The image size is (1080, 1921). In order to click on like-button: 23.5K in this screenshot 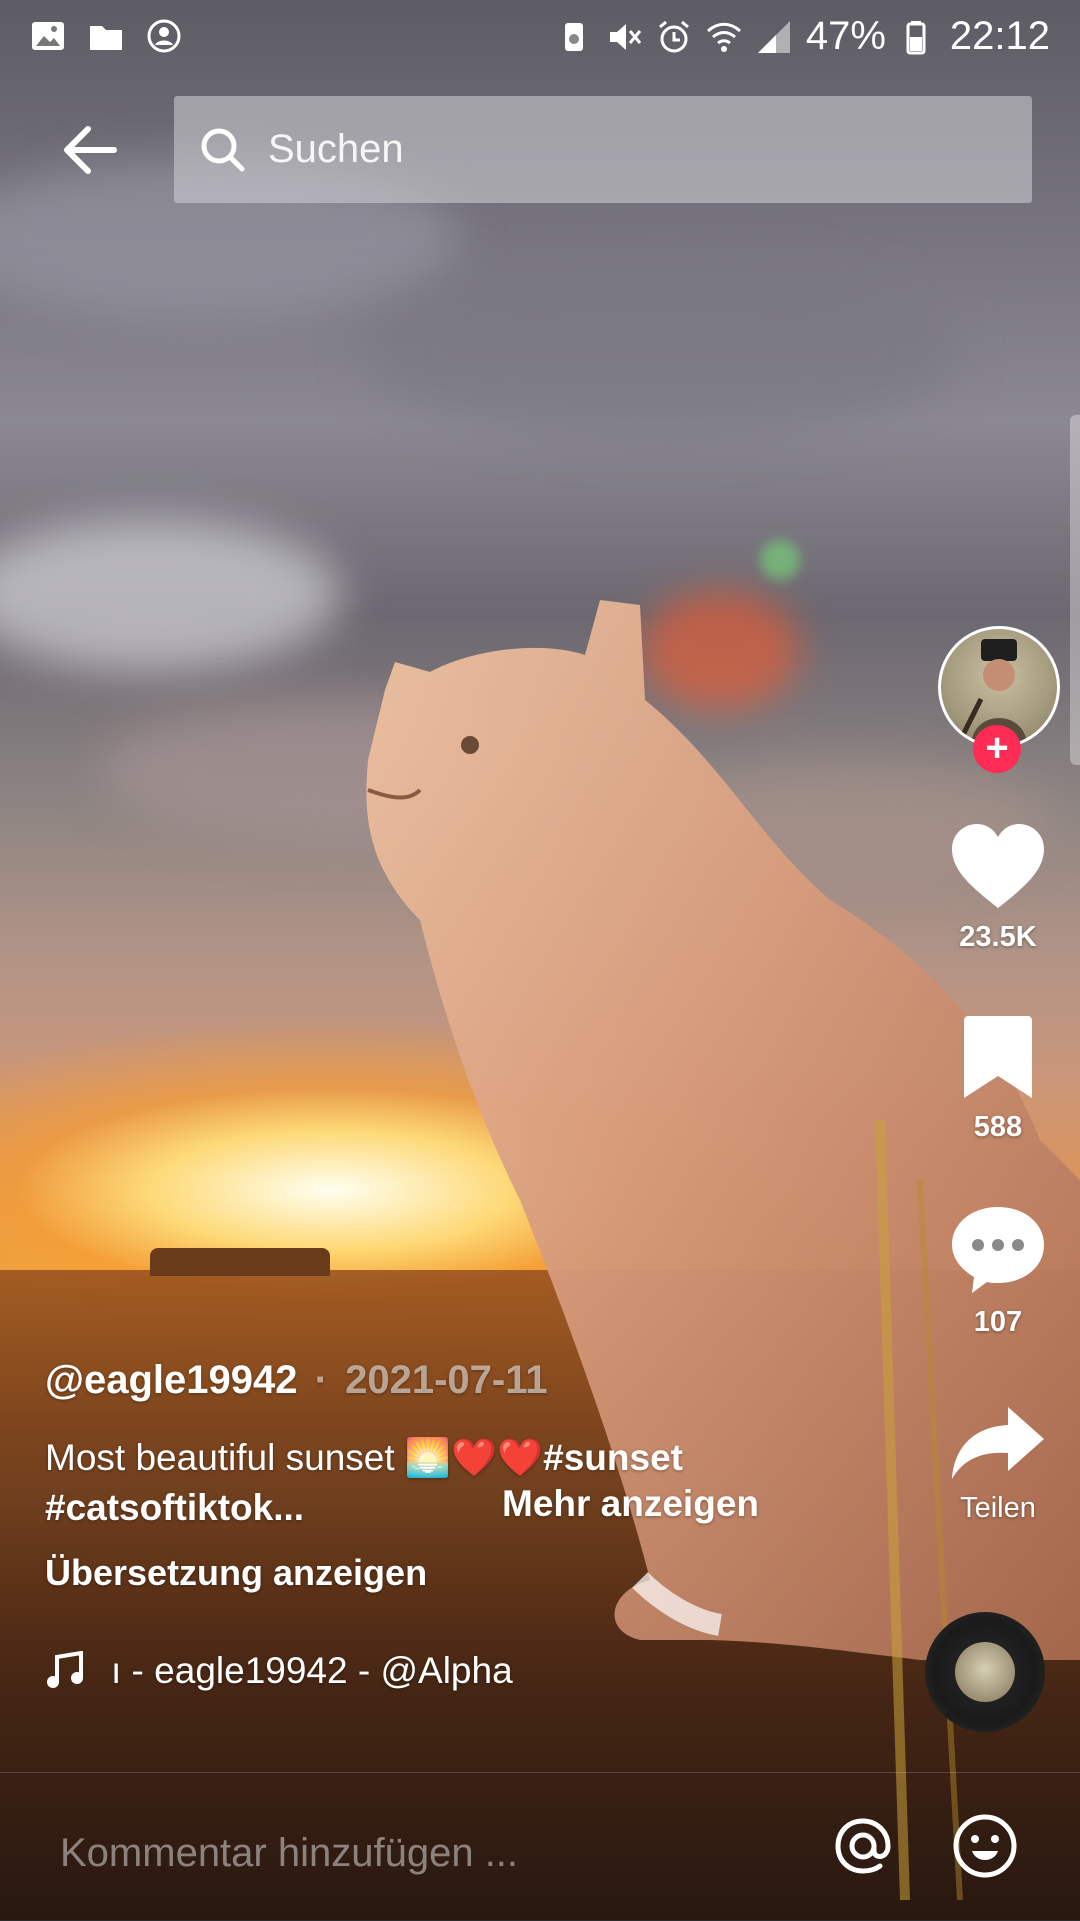, I will do `click(998, 888)`.